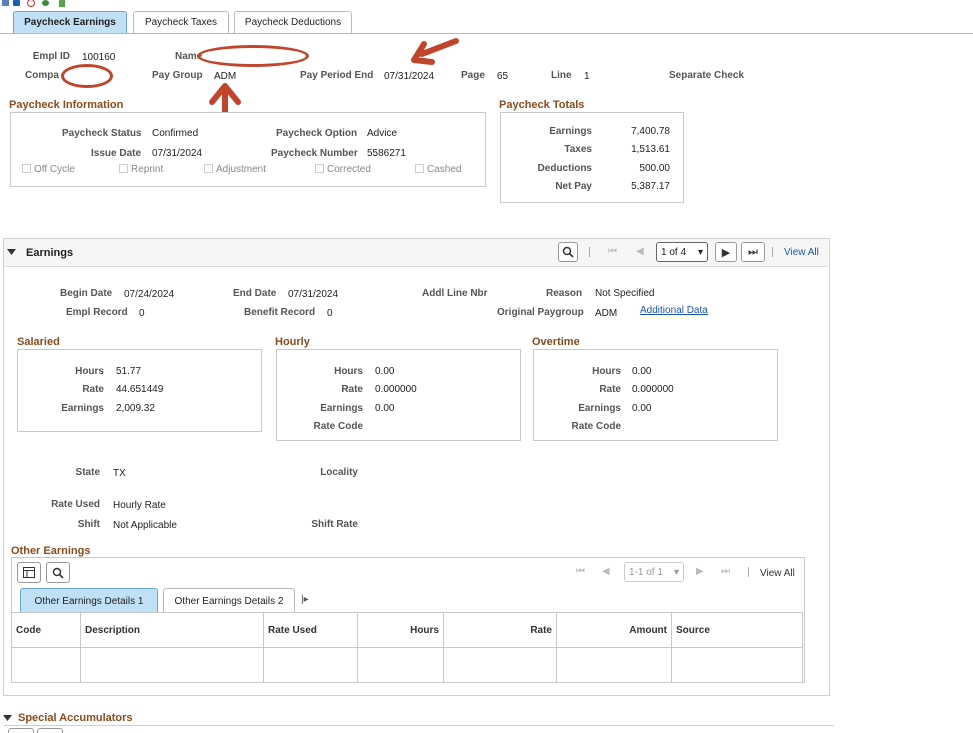  Describe the element at coordinates (444, 169) in the screenshot. I see `cashed-label: Cashed` at that location.